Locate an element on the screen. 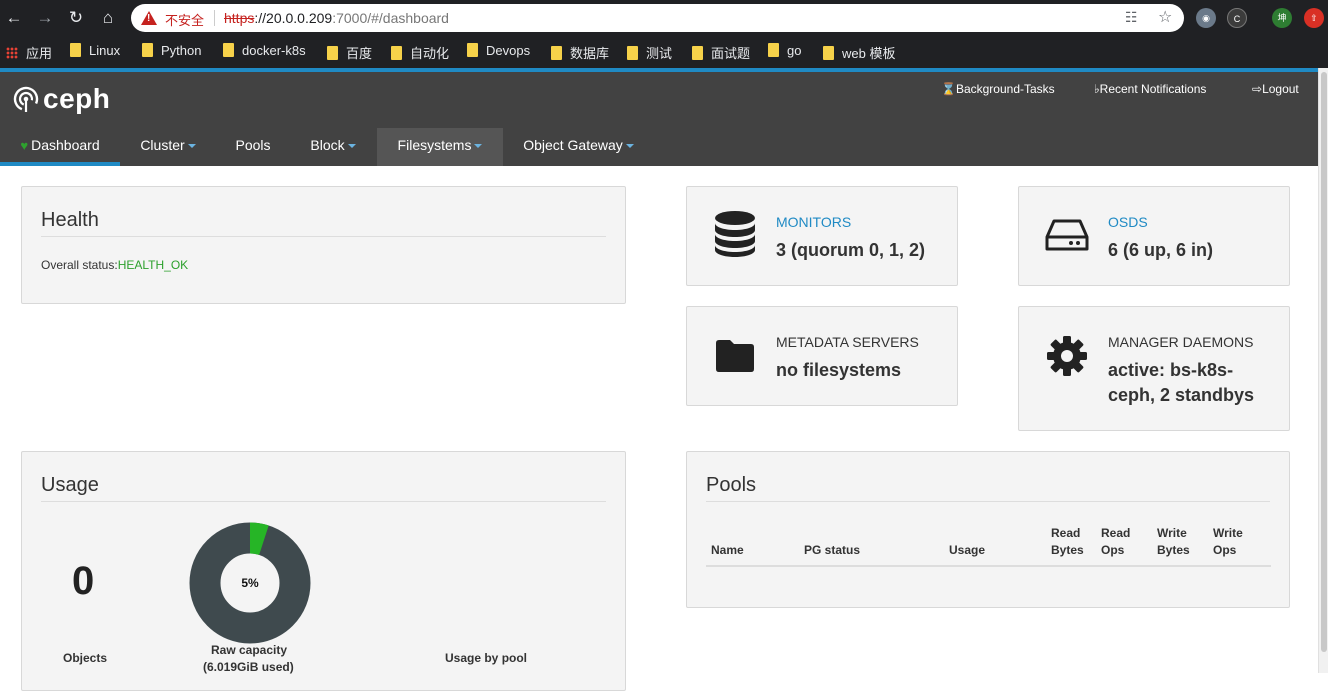 The width and height of the screenshot is (1328, 691). raw-capacity-label: Raw capacity is located at coordinates (249, 650).